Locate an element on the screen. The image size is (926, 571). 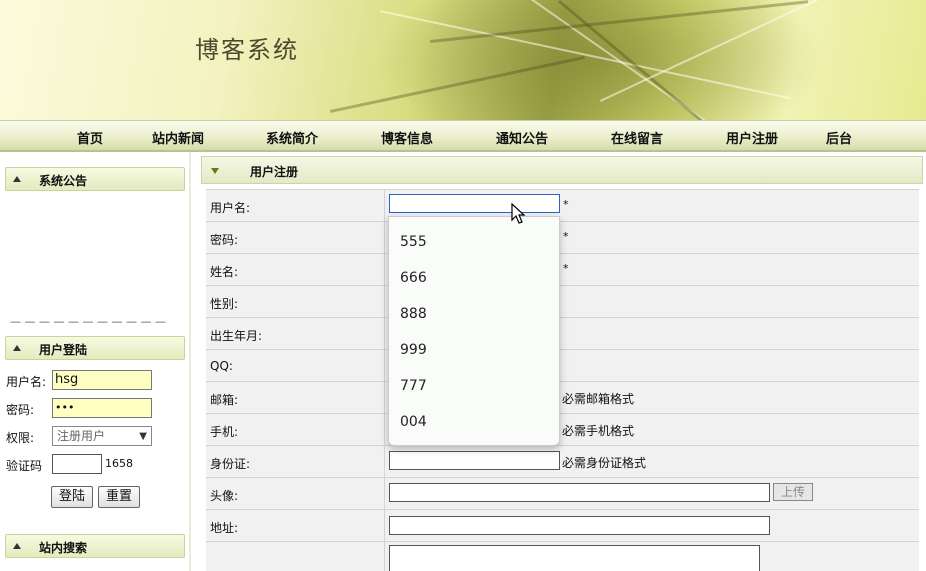
nav-about: 系统简介 is located at coordinates (292, 137).